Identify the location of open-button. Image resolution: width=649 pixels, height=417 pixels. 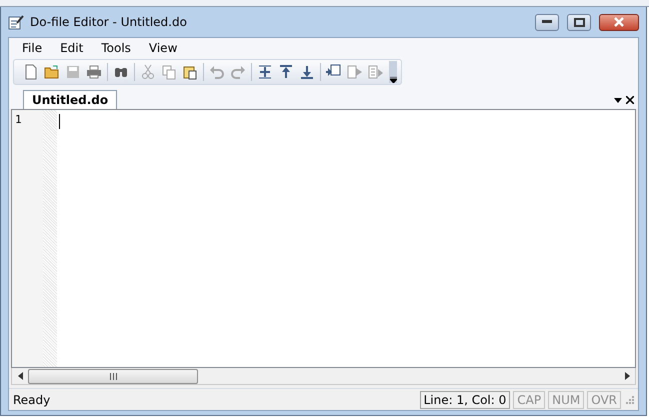
(52, 72).